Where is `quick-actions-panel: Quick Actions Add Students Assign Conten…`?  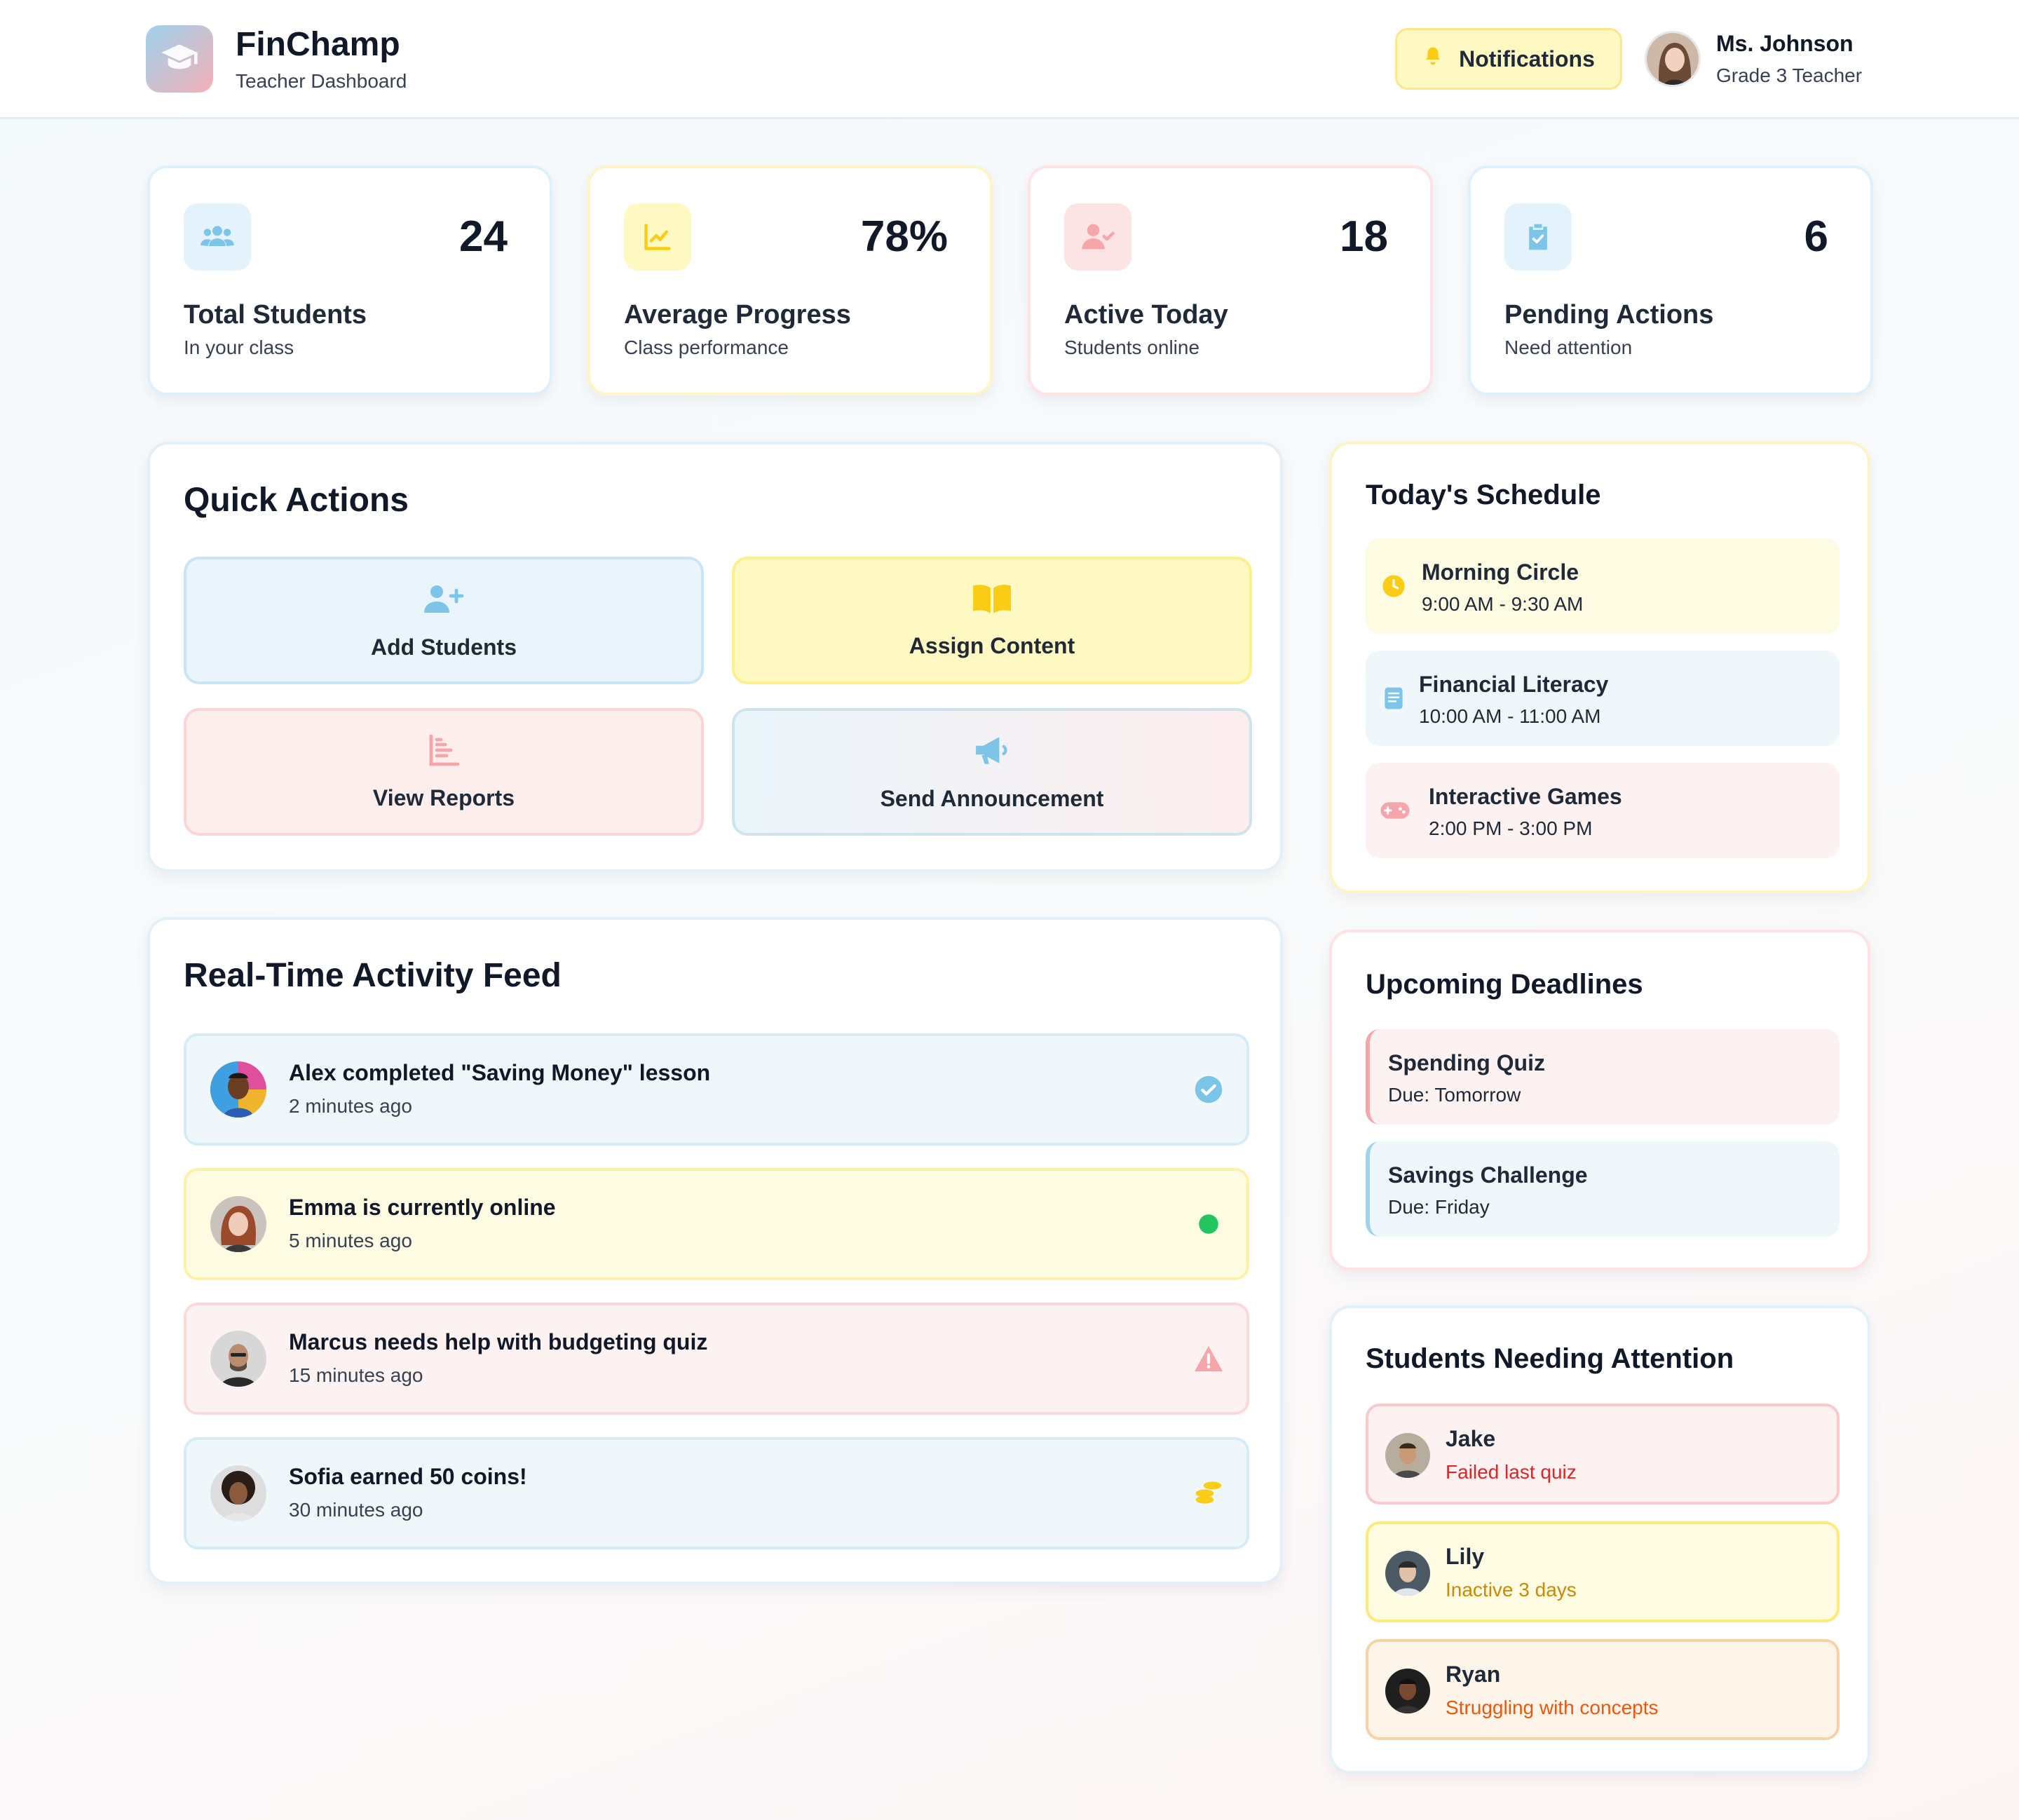
quick-actions-panel: Quick Actions Add Students Assign Conten… is located at coordinates (715, 657).